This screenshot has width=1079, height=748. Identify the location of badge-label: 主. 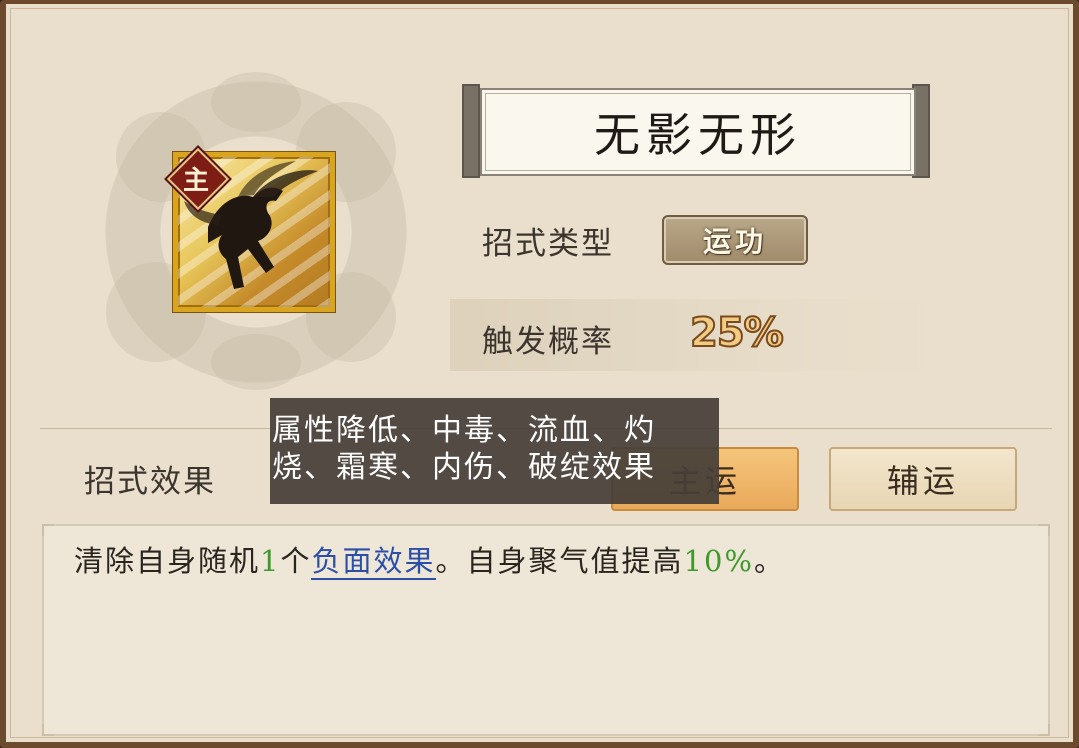
(195, 181).